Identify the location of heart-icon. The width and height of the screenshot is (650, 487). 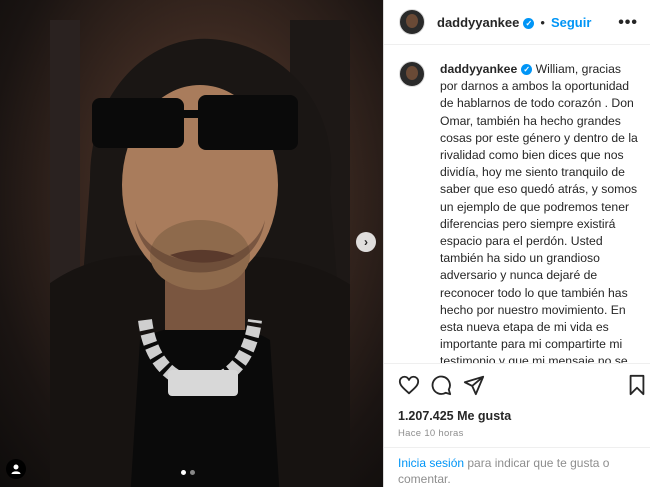
(409, 385).